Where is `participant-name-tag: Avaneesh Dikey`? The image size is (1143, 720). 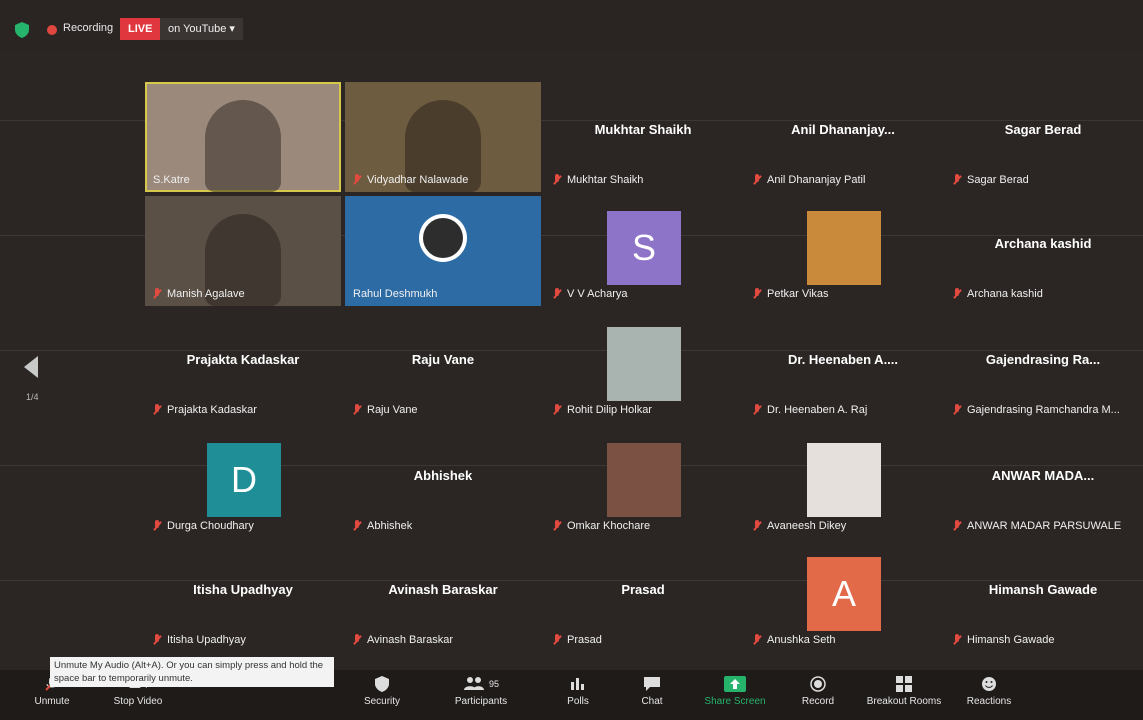 participant-name-tag: Avaneesh Dikey is located at coordinates (799, 526).